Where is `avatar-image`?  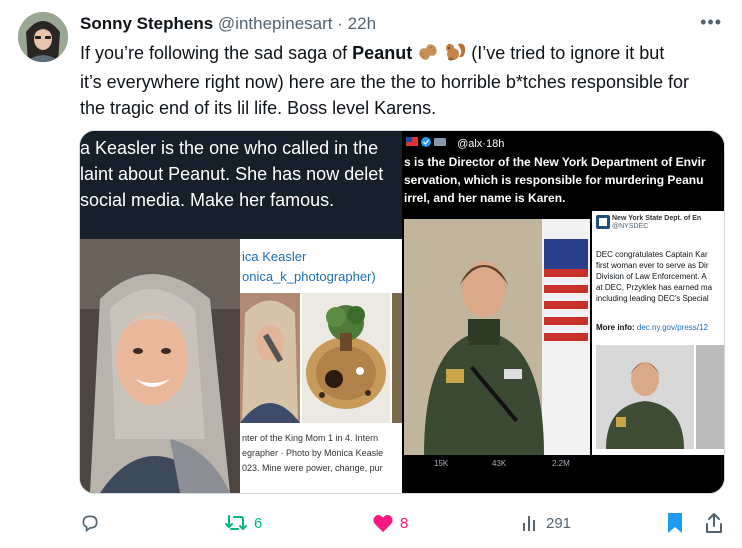 avatar-image is located at coordinates (43, 37).